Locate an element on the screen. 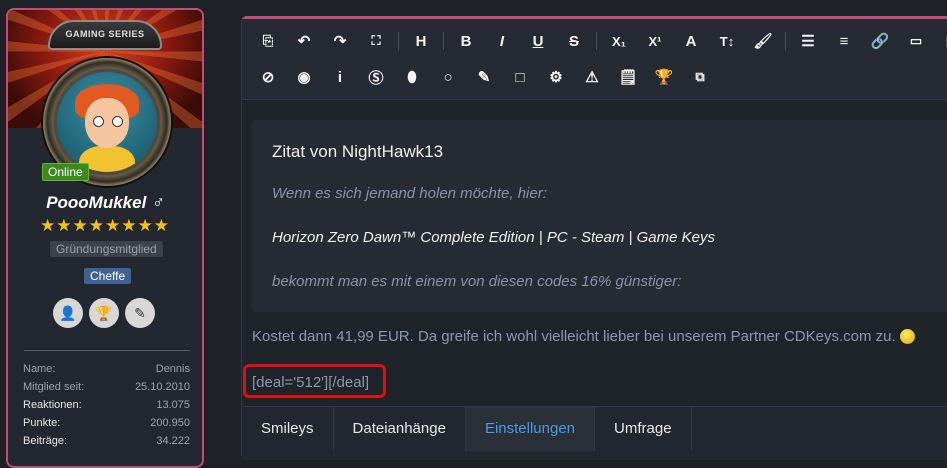 The image size is (947, 468). italic-icon: I is located at coordinates (502, 41).